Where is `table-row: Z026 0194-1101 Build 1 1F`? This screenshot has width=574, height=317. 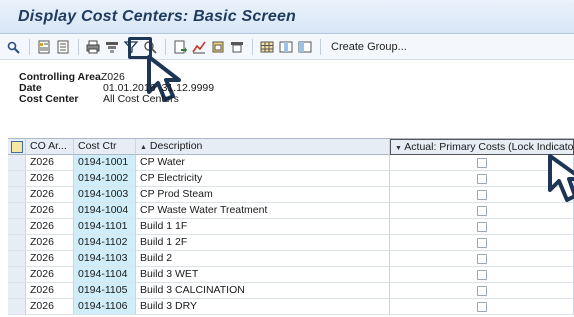 table-row: Z026 0194-1101 Build 1 1F is located at coordinates (291, 227).